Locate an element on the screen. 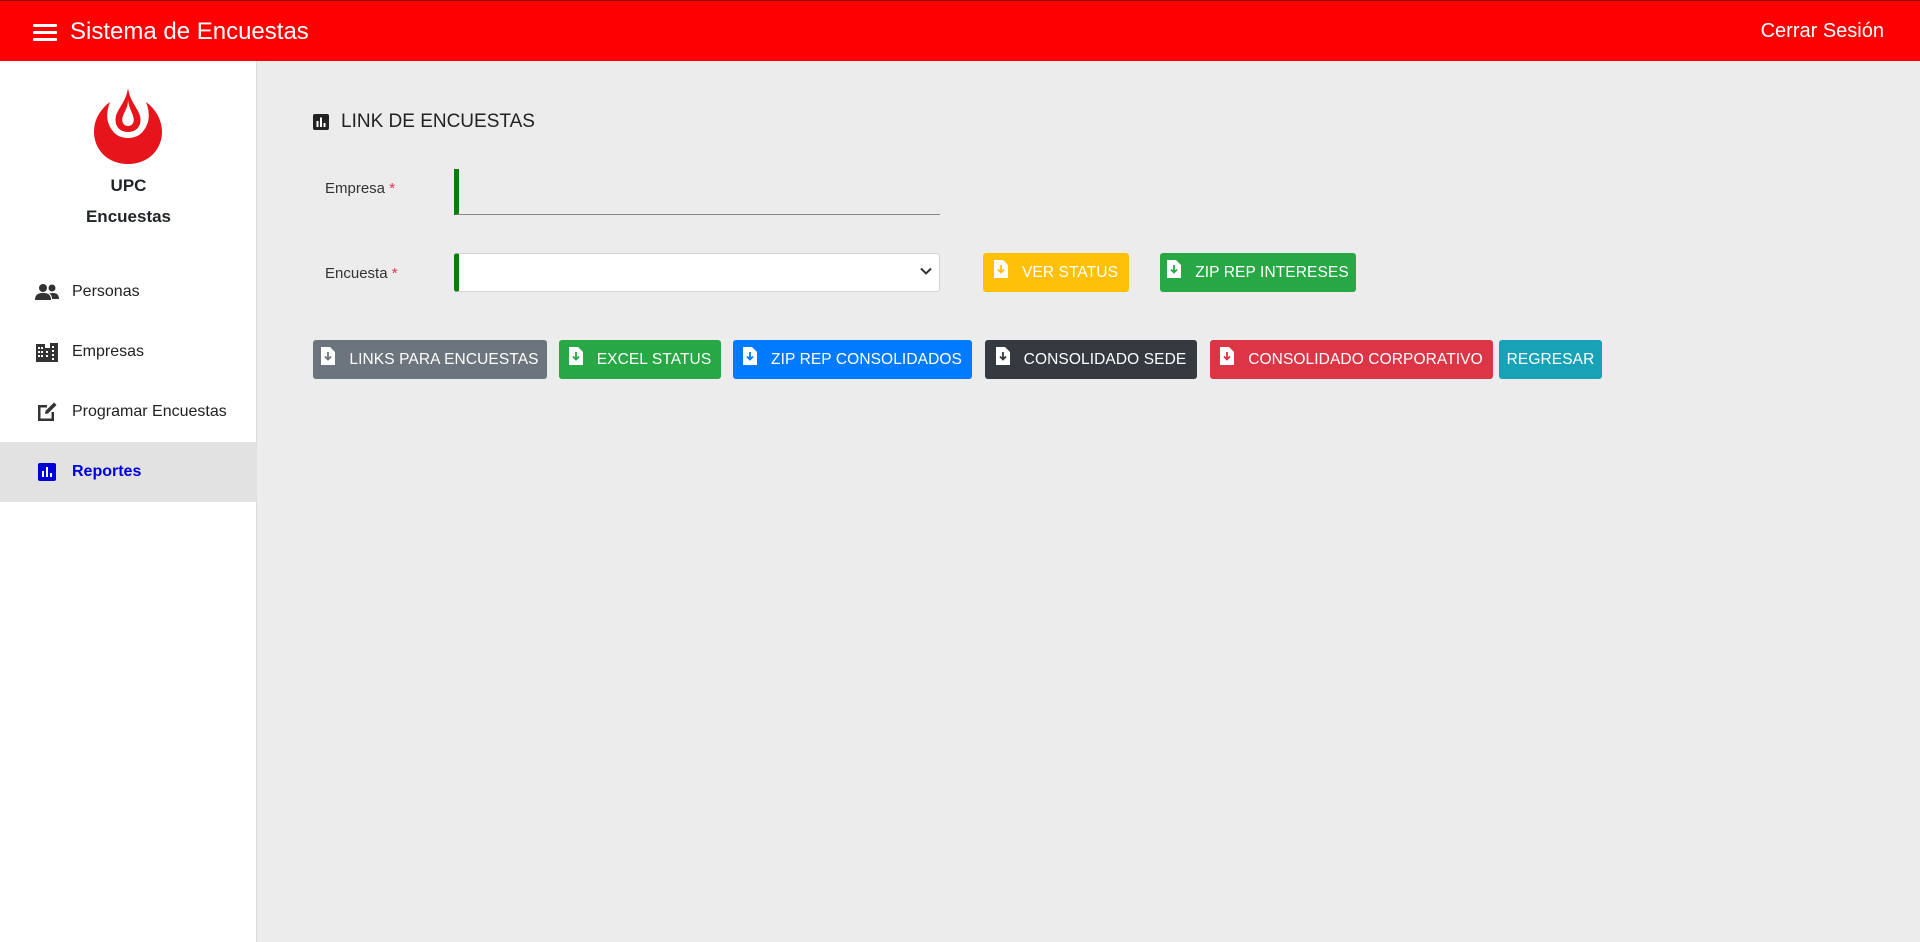 Image resolution: width=1920 pixels, height=942 pixels. sidebar-item-label: Programar Encuestas is located at coordinates (149, 411).